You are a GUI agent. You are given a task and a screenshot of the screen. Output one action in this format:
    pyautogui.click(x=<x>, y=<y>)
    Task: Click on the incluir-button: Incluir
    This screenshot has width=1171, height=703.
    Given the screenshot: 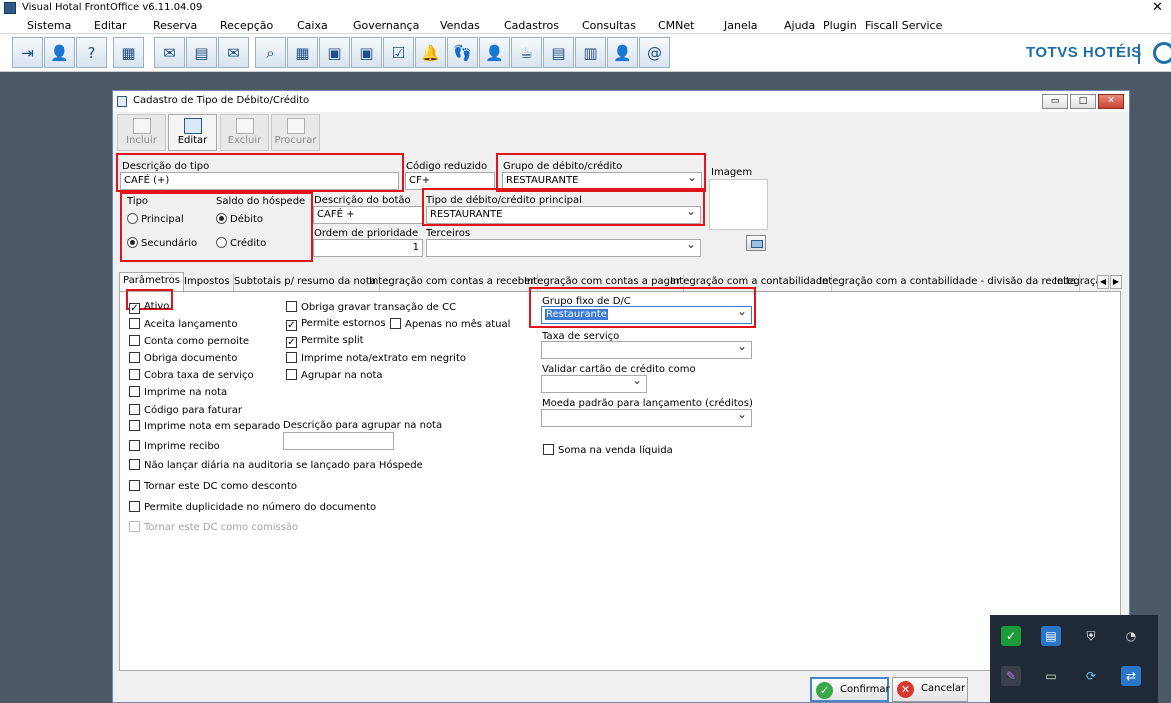 What is the action you would take?
    pyautogui.click(x=141, y=132)
    